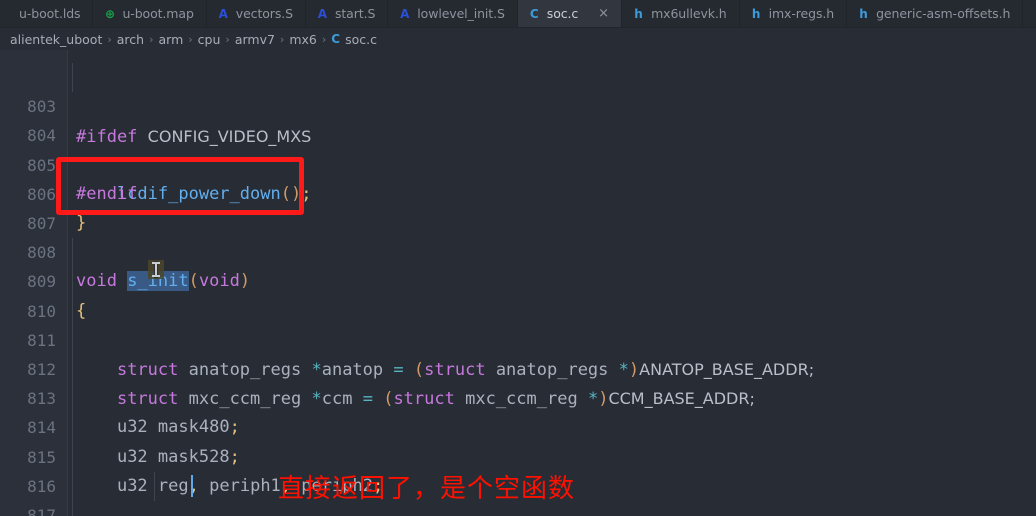 This screenshot has height=516, width=1036. What do you see at coordinates (41, 457) in the screenshot?
I see `line-number: 815` at bounding box center [41, 457].